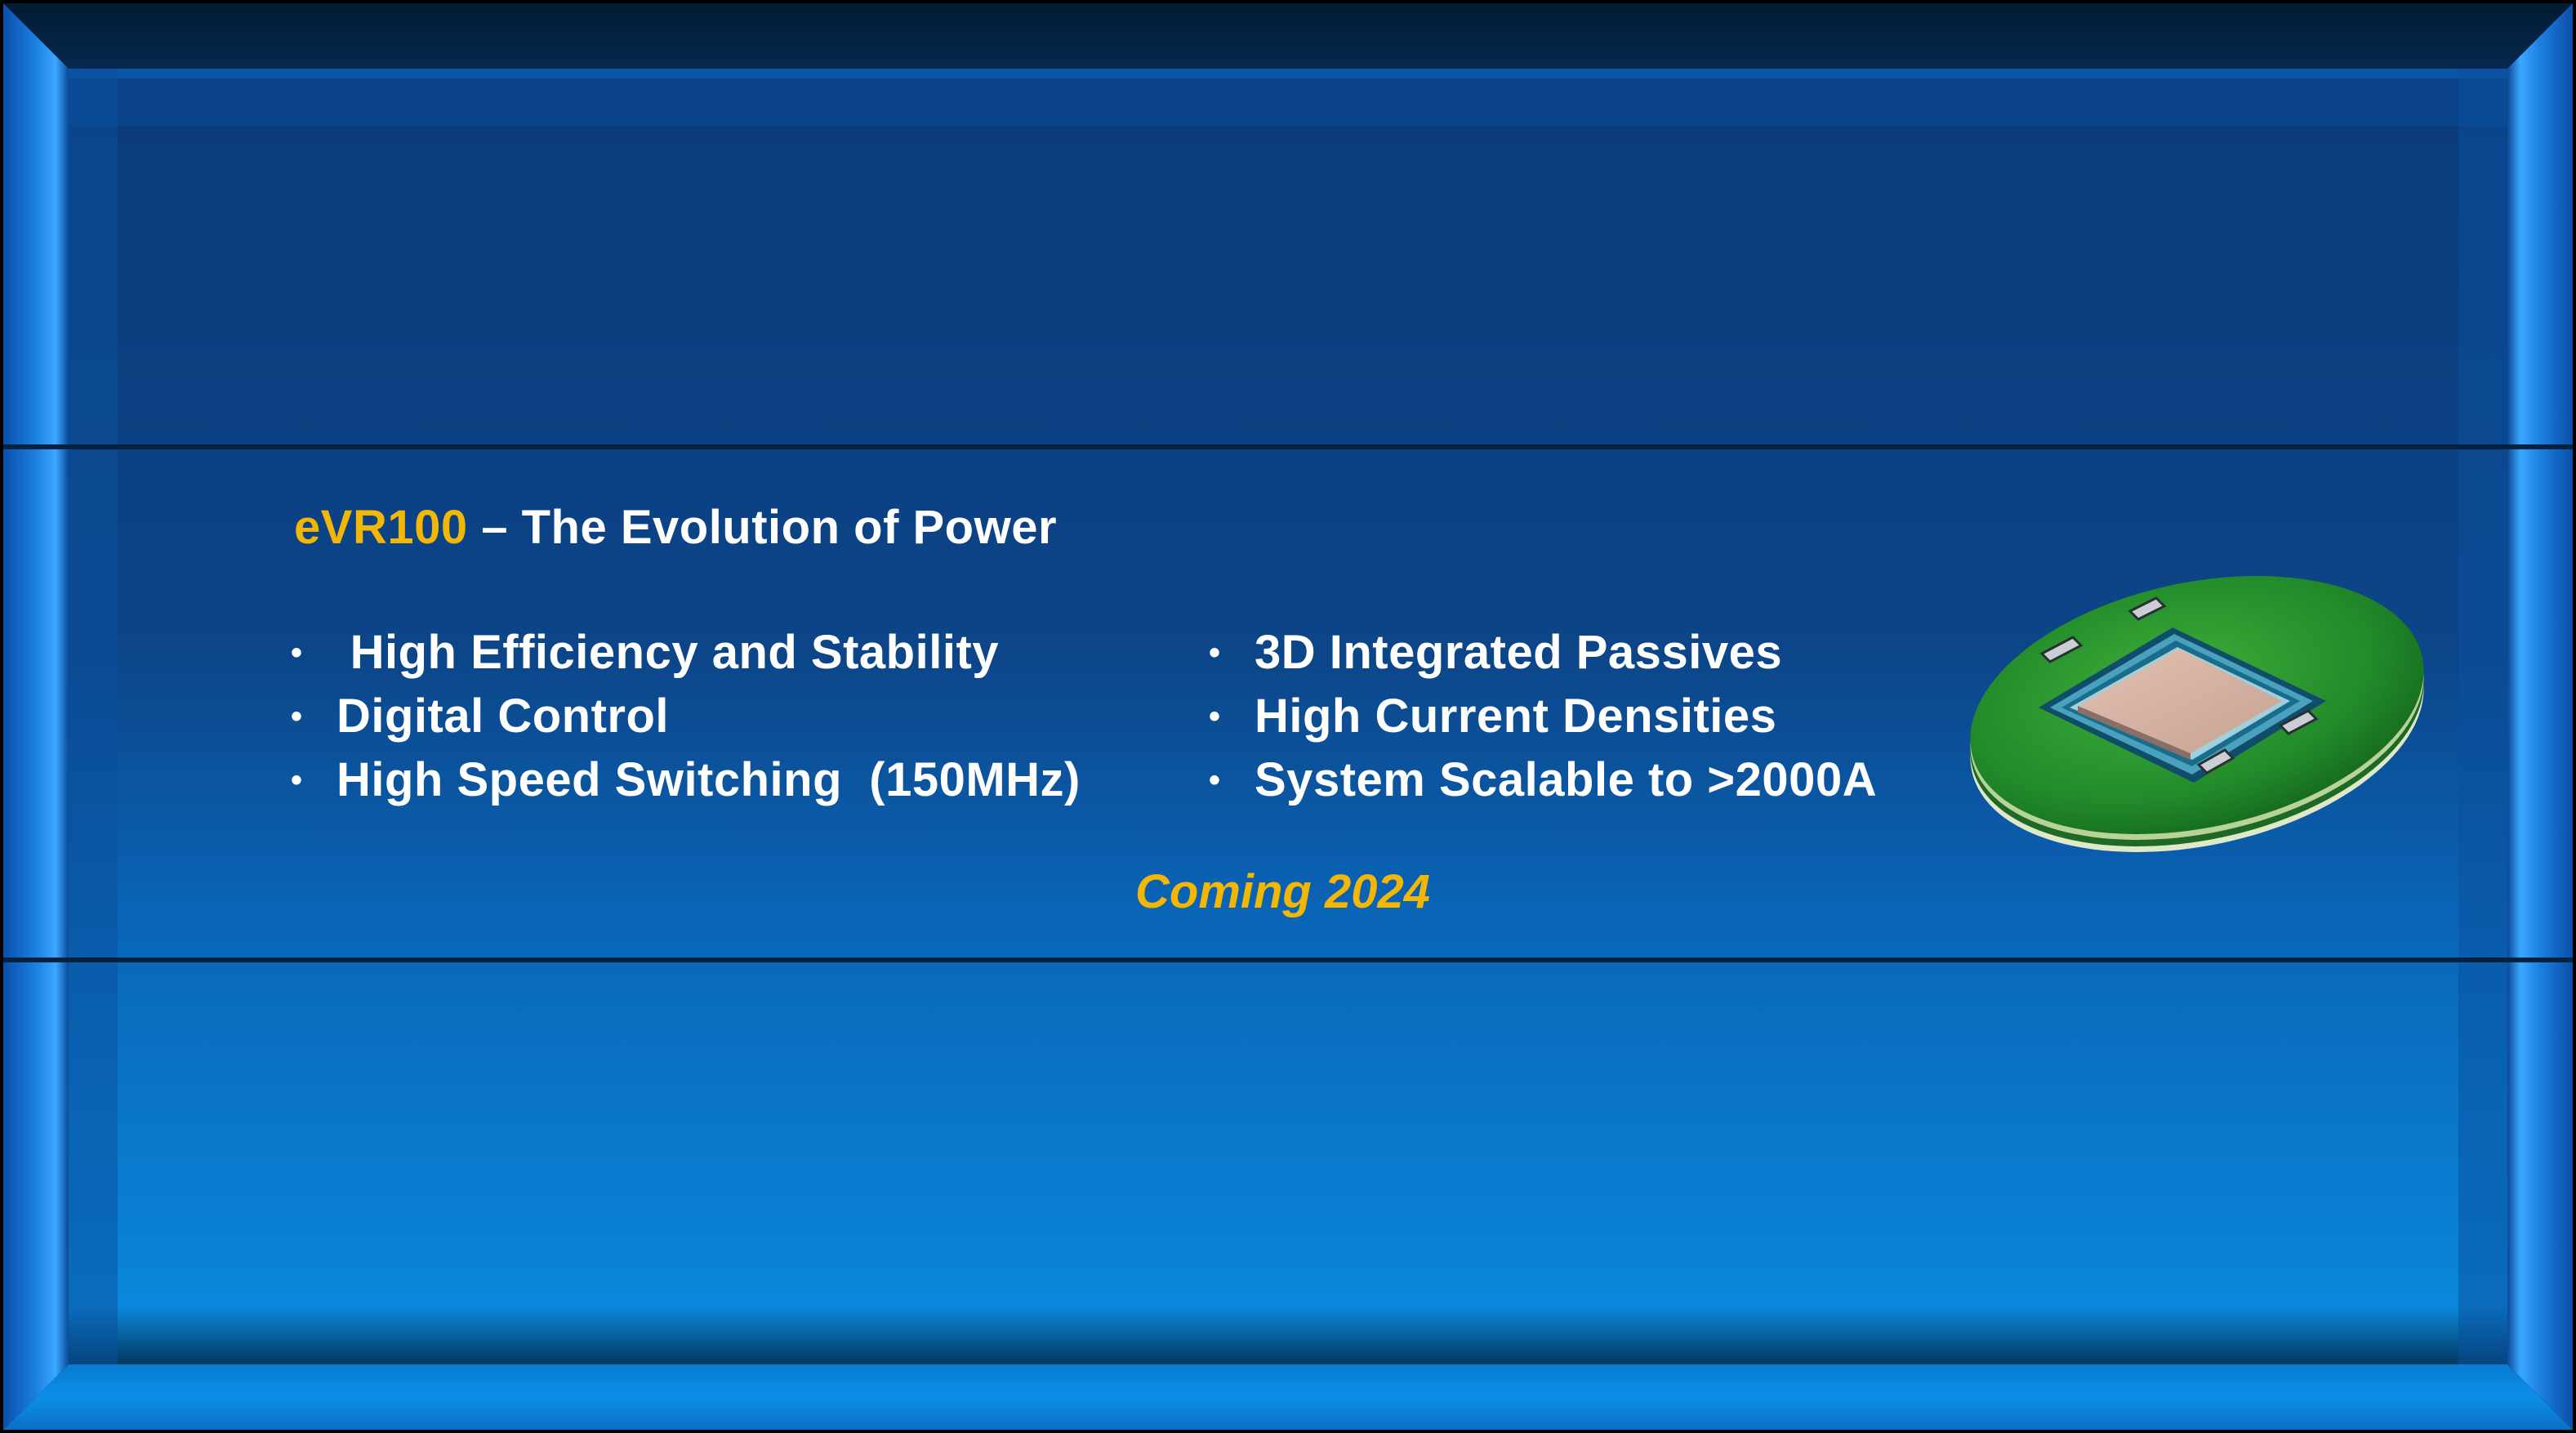 The height and width of the screenshot is (1433, 2576). I want to click on list-item: • 3D Integrated Passives, so click(1543, 653).